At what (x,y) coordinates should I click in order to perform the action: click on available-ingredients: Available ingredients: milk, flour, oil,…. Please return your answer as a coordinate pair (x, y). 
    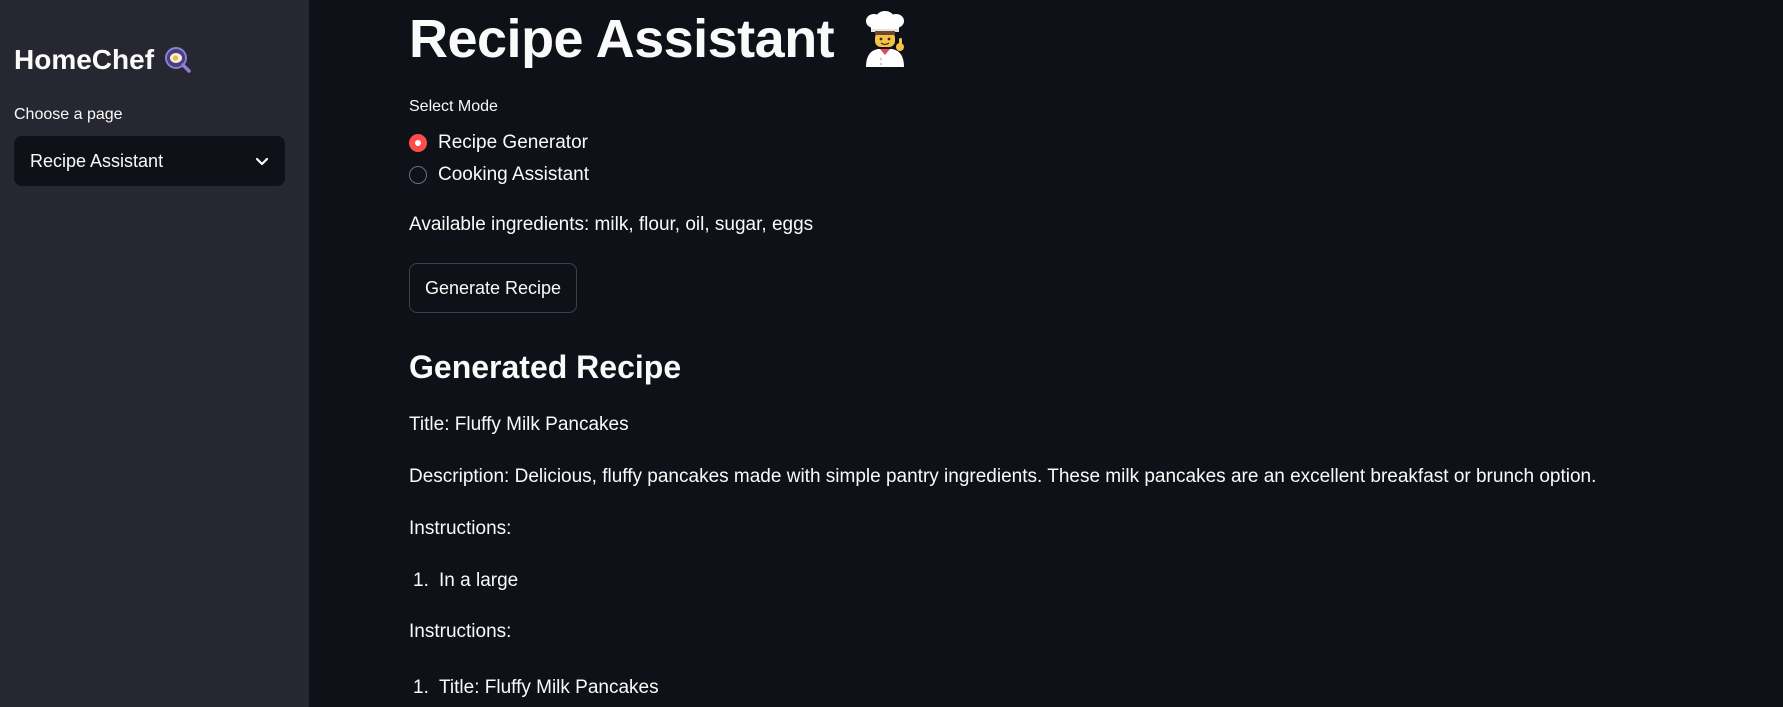
    Looking at the image, I should click on (611, 224).